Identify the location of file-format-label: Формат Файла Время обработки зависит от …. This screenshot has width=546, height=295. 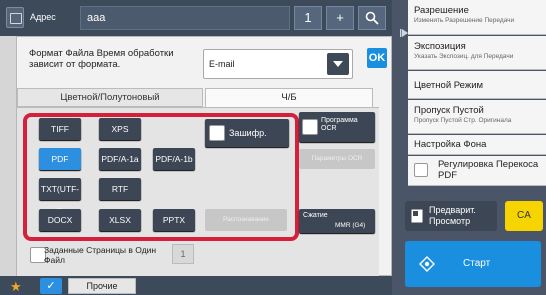
(101, 59).